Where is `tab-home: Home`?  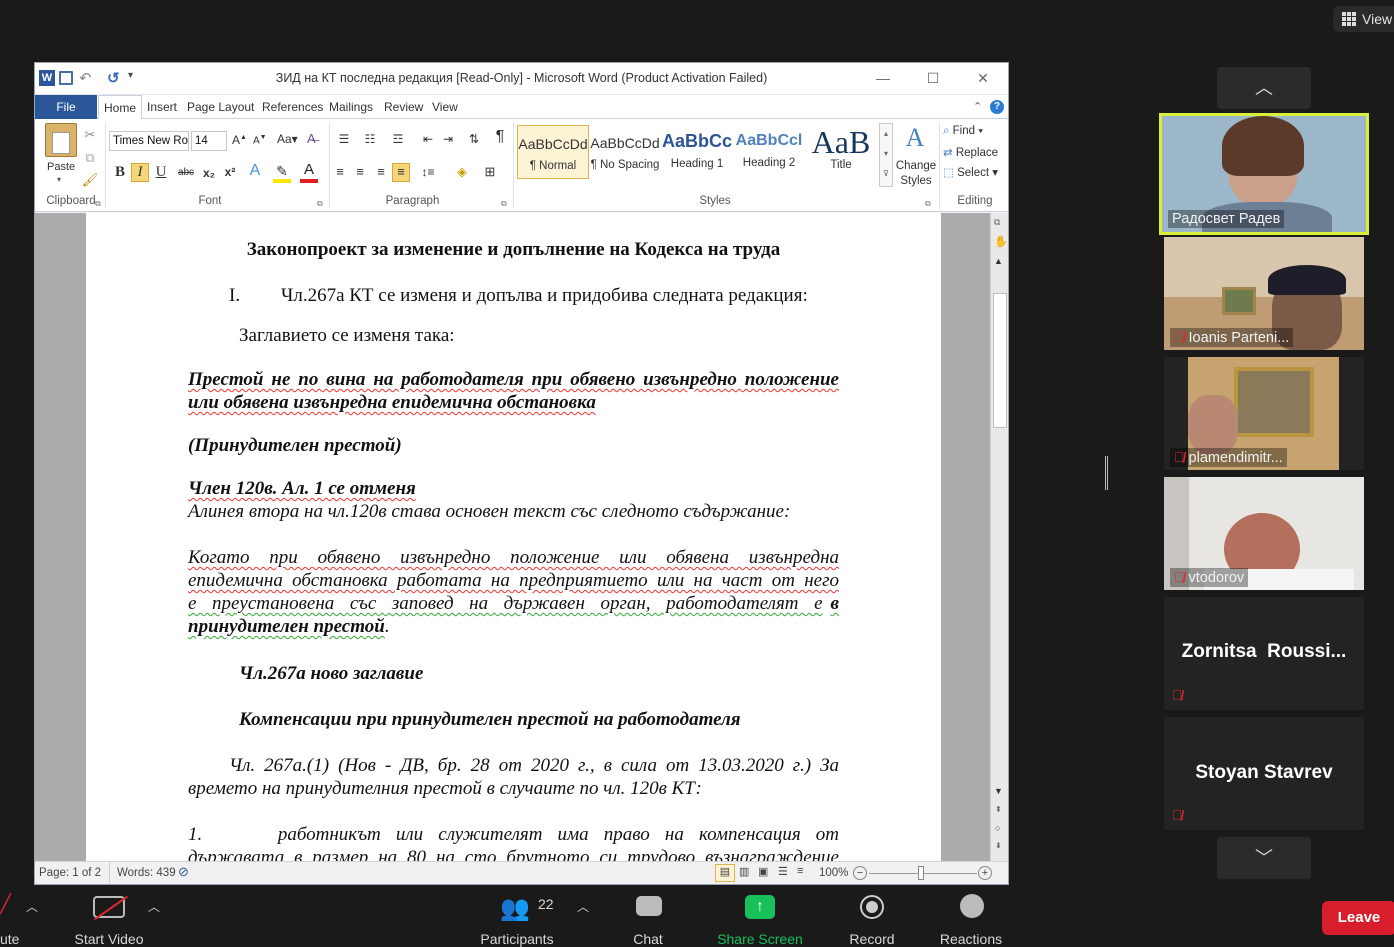
tab-home: Home is located at coordinates (120, 107).